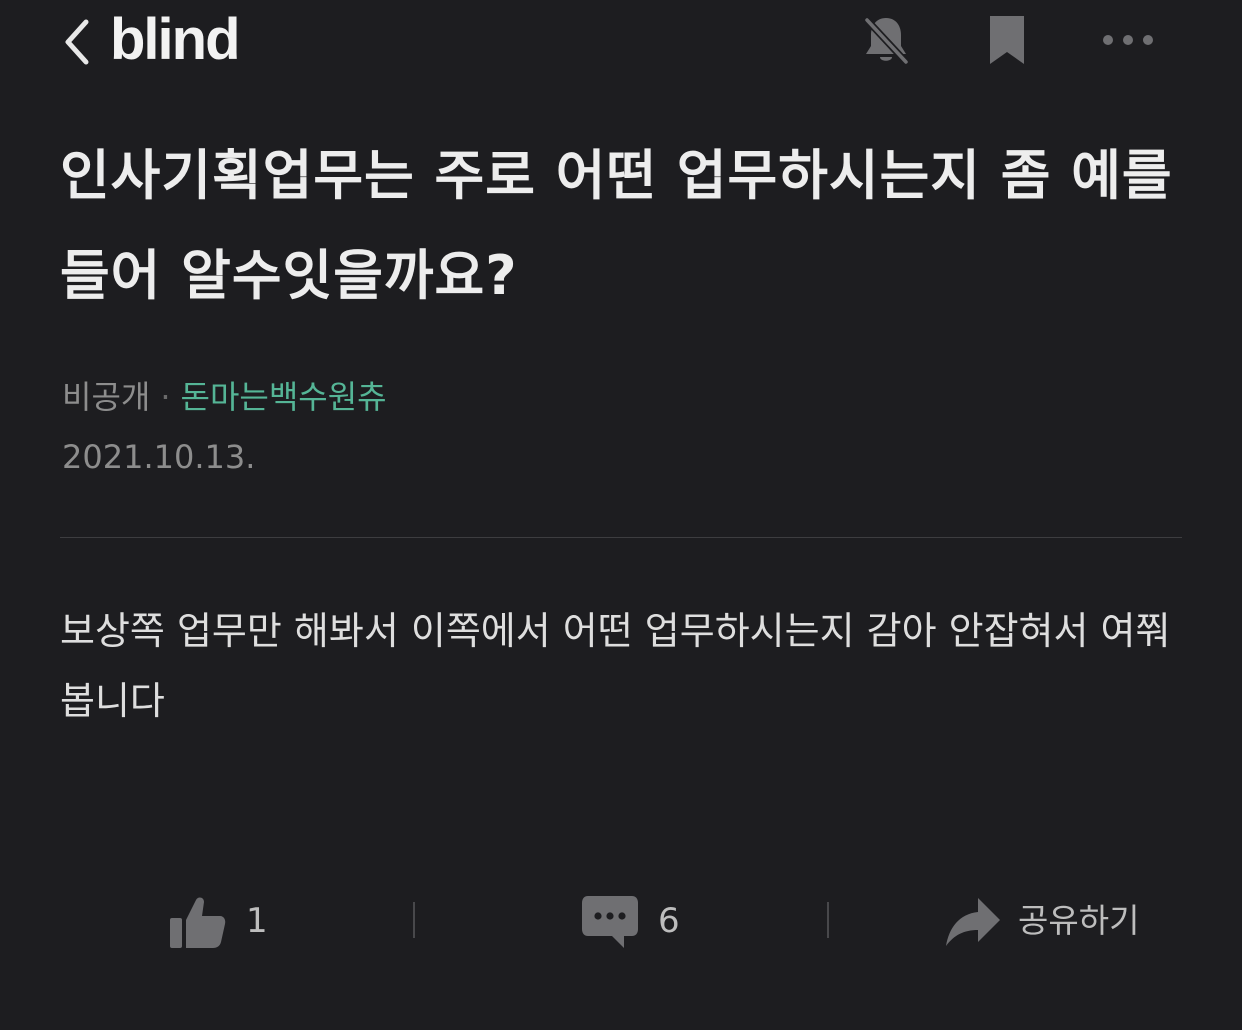 This screenshot has height=1030, width=1242. Describe the element at coordinates (159, 457) in the screenshot. I see `post-date: 2021.10.13.` at that location.